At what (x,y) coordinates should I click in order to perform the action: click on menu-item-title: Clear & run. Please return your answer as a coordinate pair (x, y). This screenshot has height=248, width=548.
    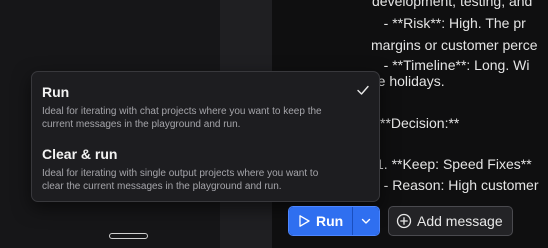
    Looking at the image, I should click on (80, 154).